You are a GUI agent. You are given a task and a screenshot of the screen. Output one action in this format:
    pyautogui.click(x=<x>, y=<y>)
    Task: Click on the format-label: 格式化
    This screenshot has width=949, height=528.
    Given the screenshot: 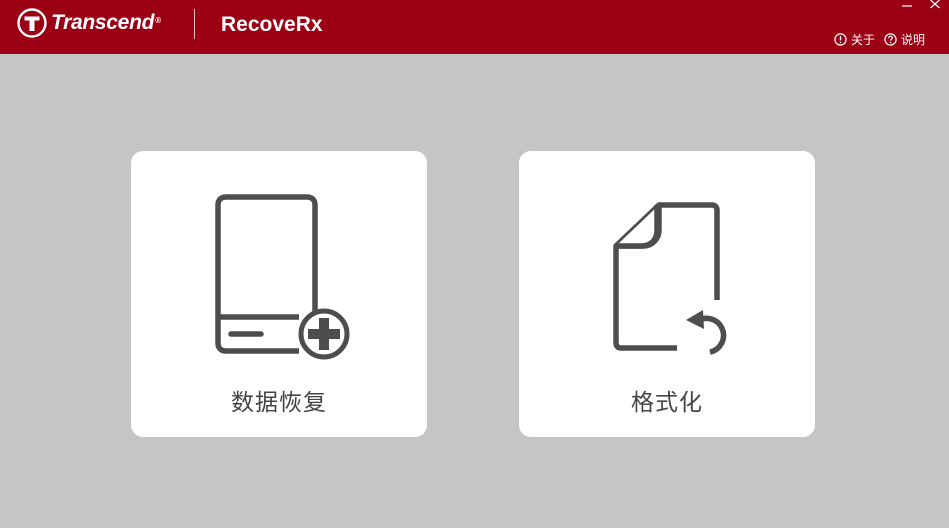 What is the action you would take?
    pyautogui.click(x=667, y=403)
    